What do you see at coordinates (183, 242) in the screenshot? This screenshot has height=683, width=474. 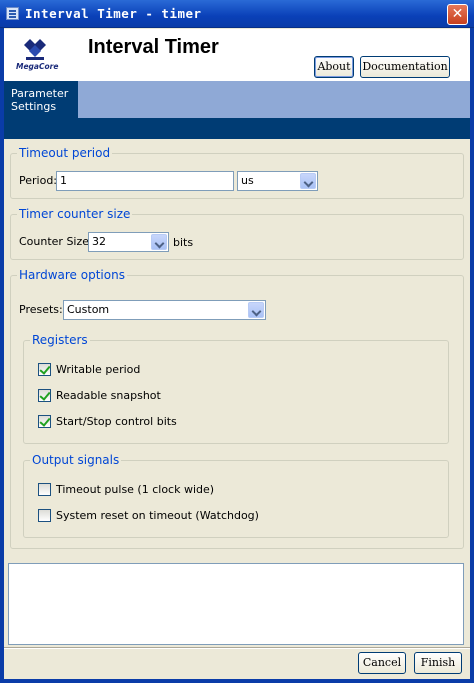 I see `counter-size-unit: bits` at bounding box center [183, 242].